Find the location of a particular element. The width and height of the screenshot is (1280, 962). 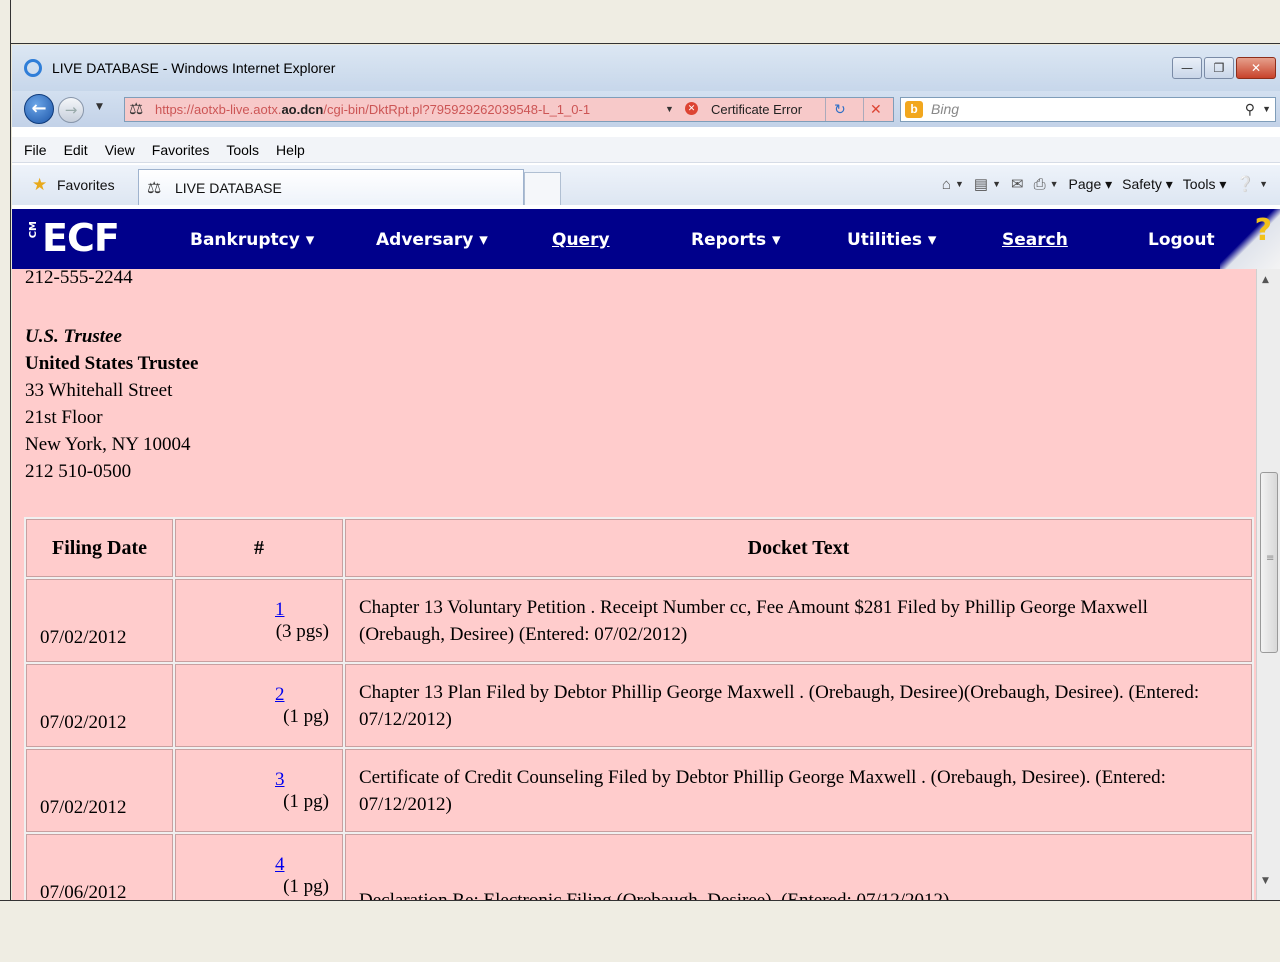

recent-pages-dropdown-icon: ▼ is located at coordinates (99, 107).